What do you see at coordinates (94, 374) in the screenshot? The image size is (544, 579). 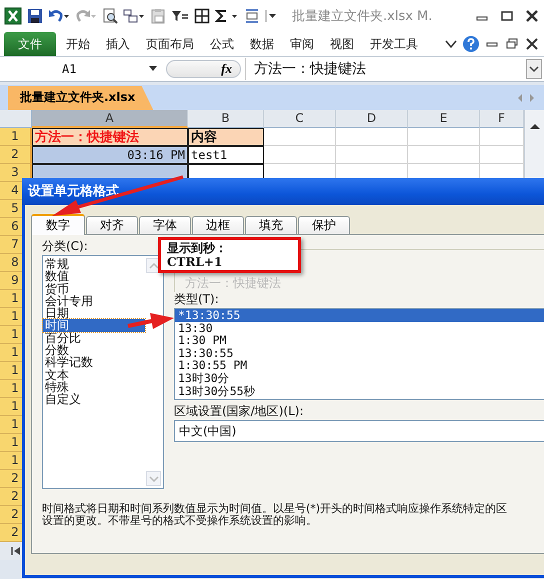 I see `category-item: 文本` at bounding box center [94, 374].